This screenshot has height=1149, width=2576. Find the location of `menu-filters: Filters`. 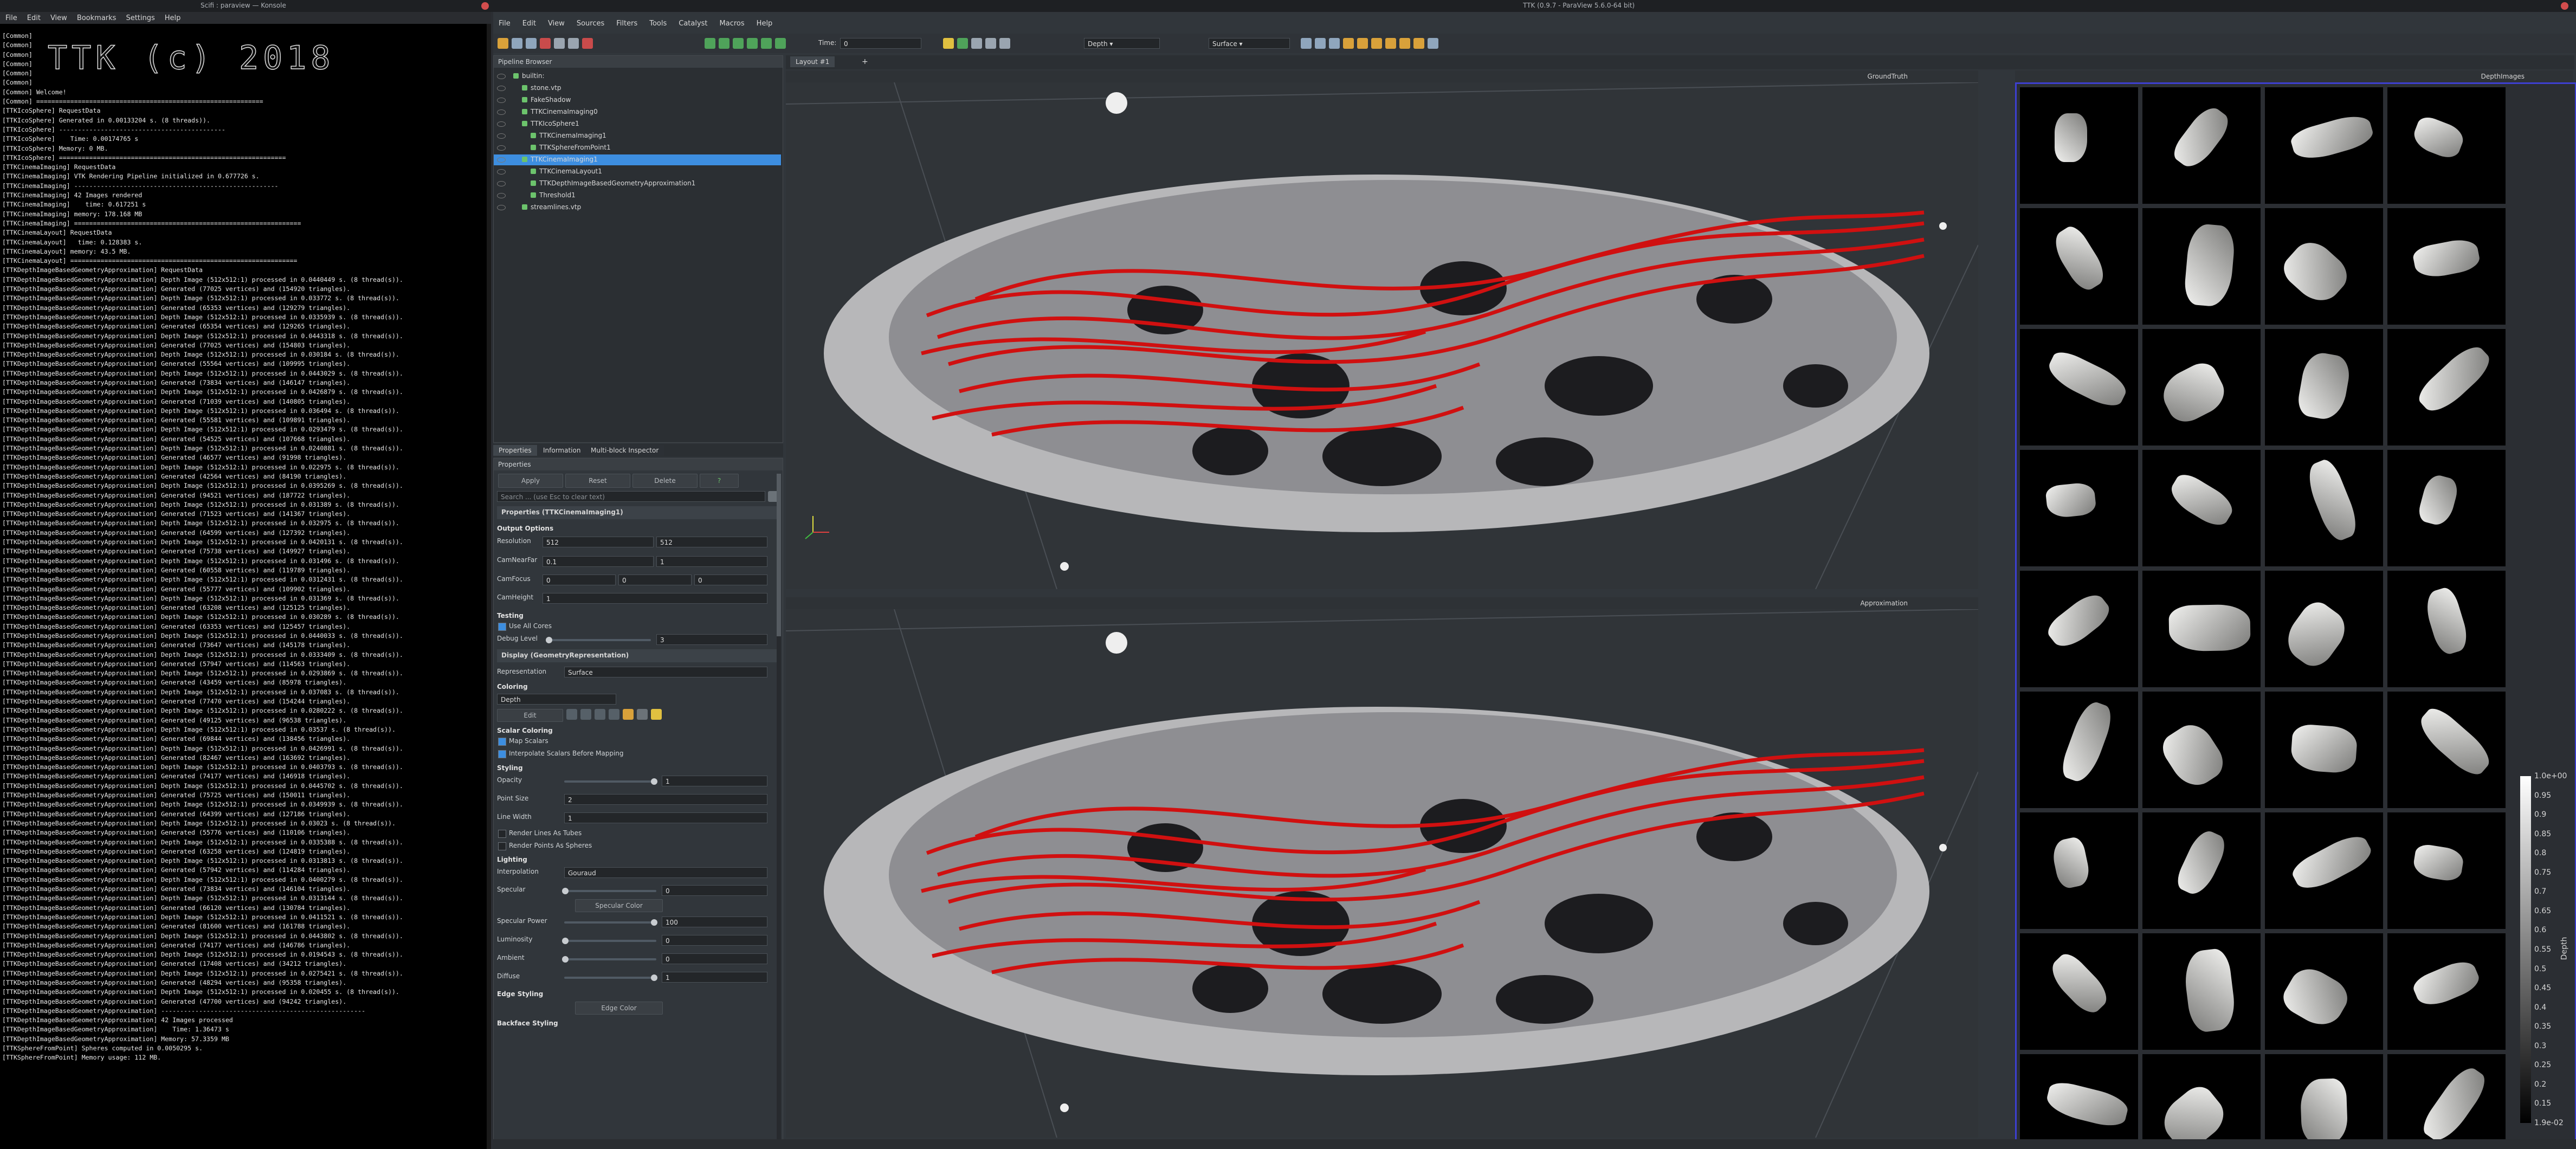

menu-filters: Filters is located at coordinates (626, 24).